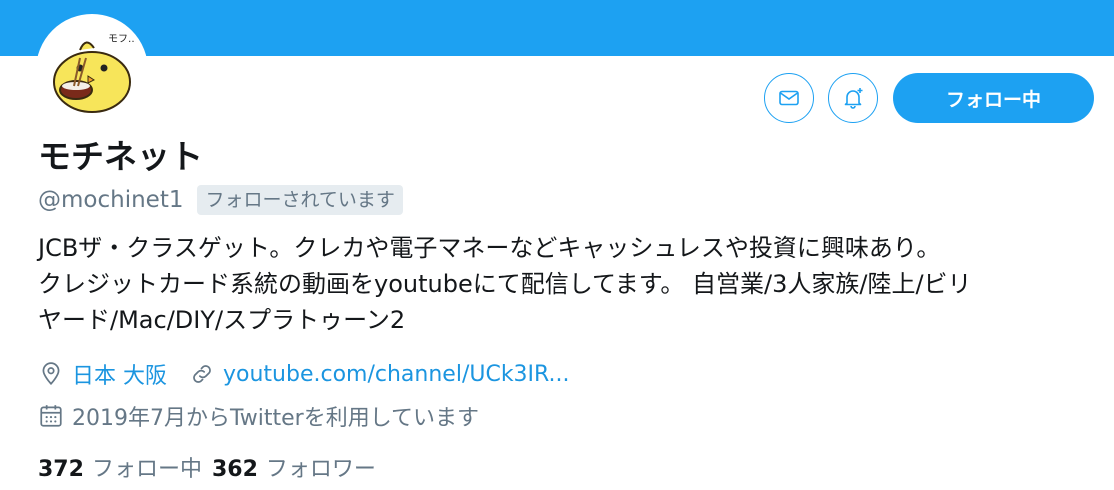 This screenshot has height=490, width=1114. I want to click on profile-handle: @mochinet1, so click(111, 200).